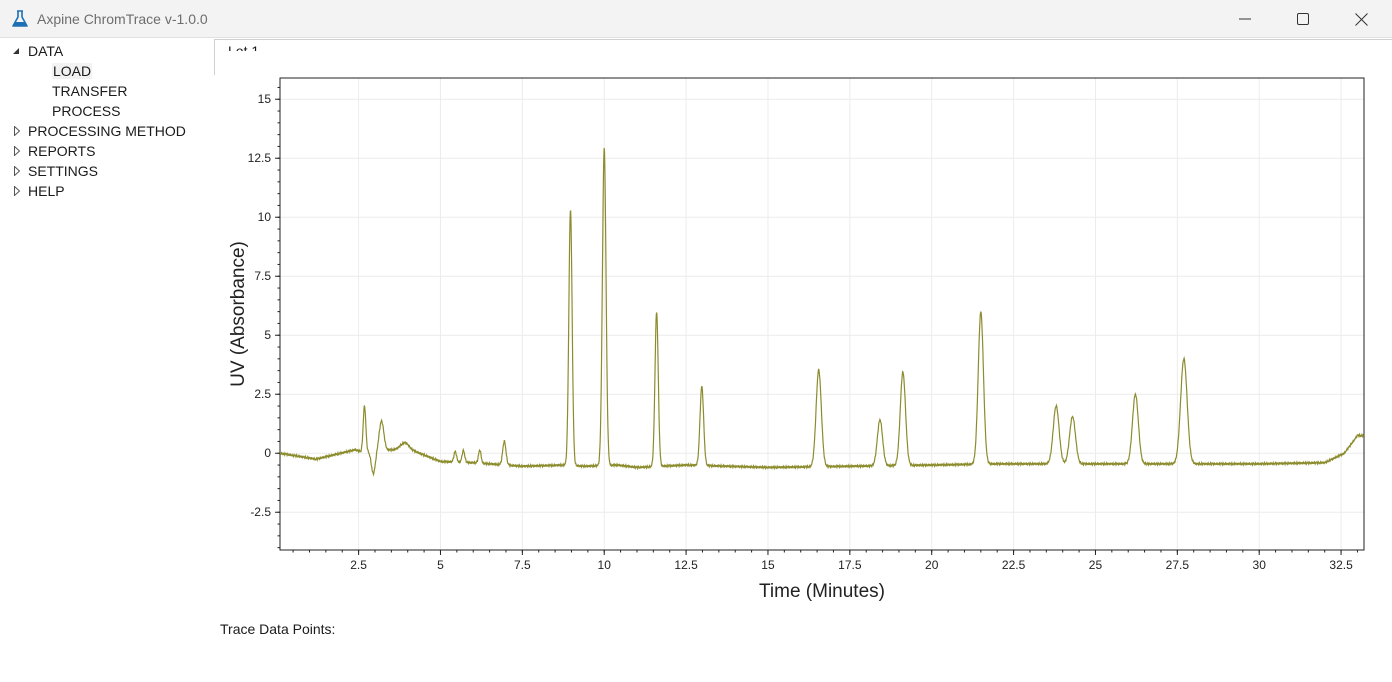  Describe the element at coordinates (1178, 565) in the screenshot. I see `x-tick-label: 27.5` at that location.